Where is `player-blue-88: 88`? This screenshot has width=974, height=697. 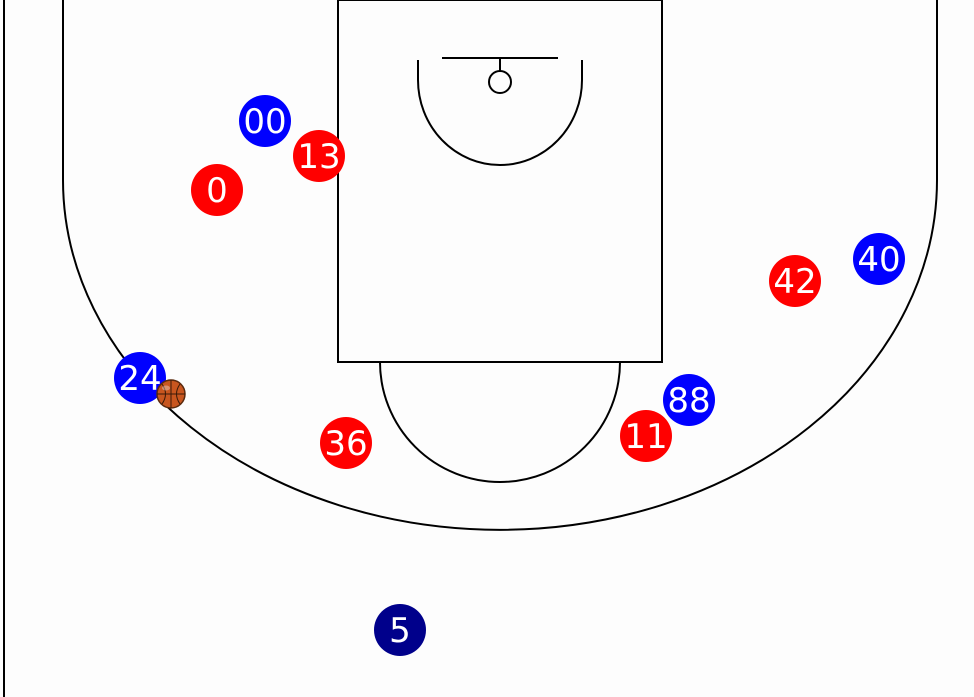 player-blue-88: 88 is located at coordinates (689, 400).